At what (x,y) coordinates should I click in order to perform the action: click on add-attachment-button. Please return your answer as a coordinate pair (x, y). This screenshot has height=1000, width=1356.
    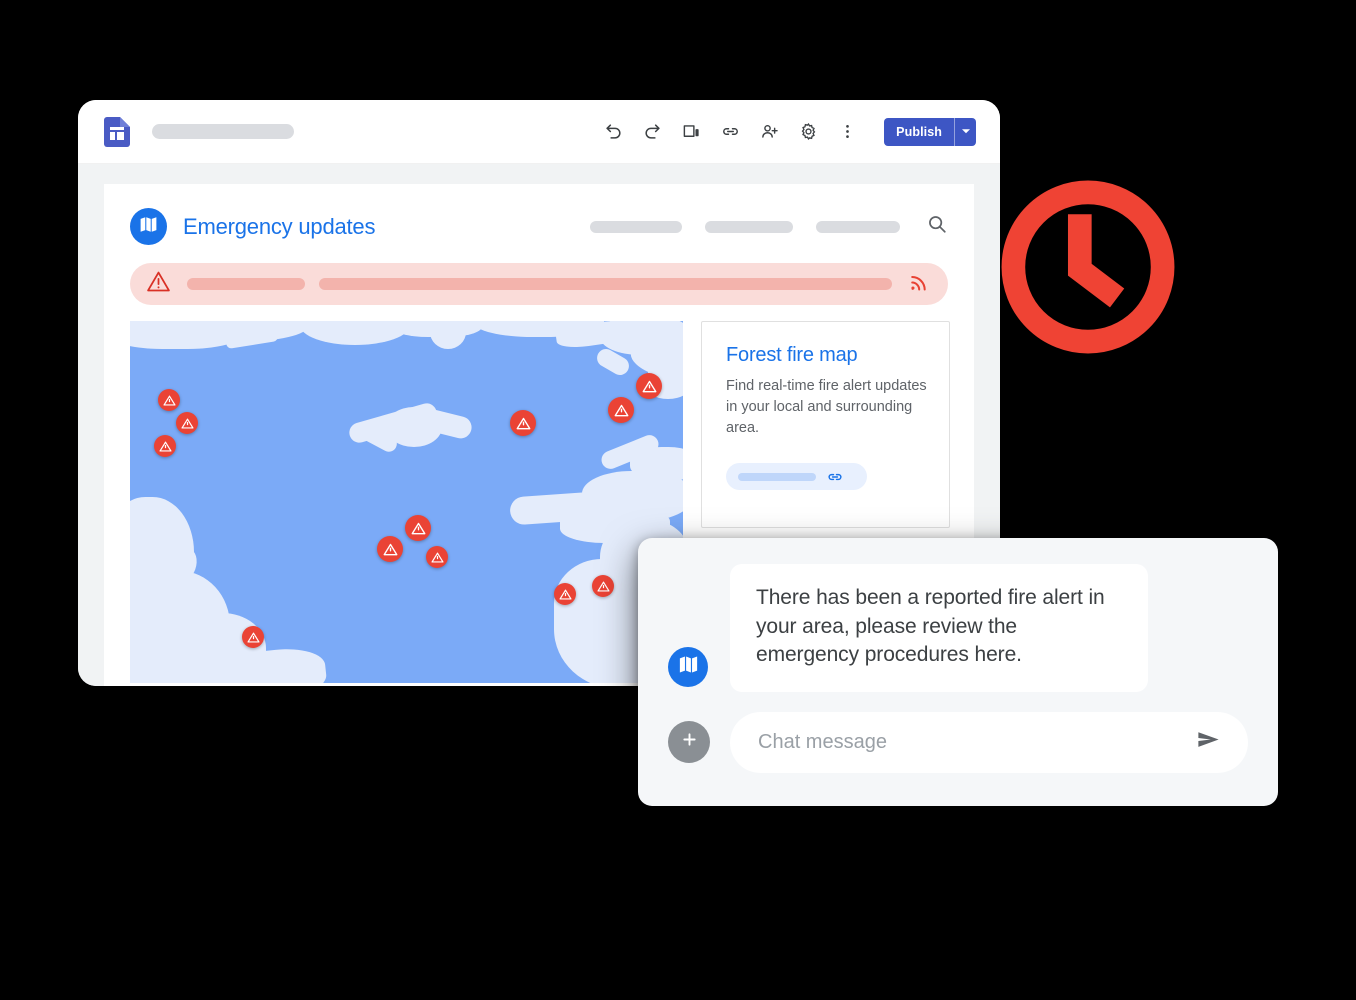
    Looking at the image, I should click on (689, 742).